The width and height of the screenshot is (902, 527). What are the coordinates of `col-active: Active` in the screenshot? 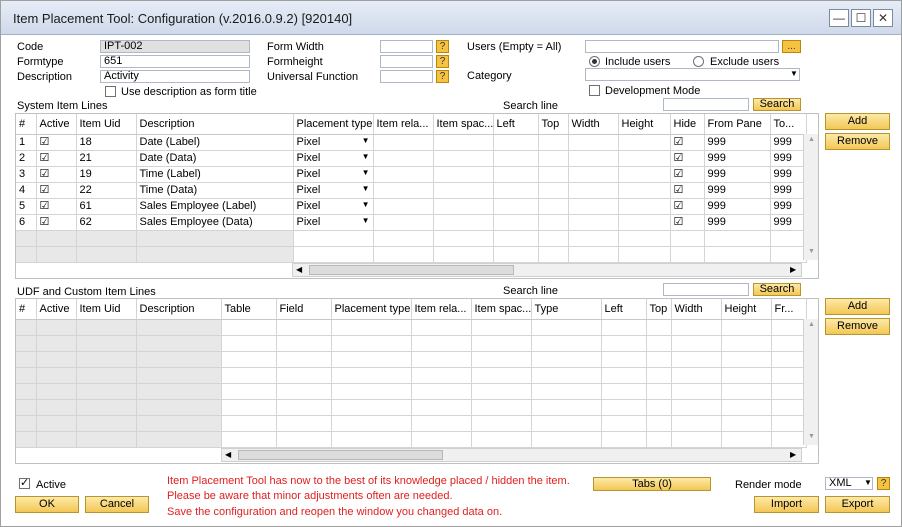 It's located at (56, 124).